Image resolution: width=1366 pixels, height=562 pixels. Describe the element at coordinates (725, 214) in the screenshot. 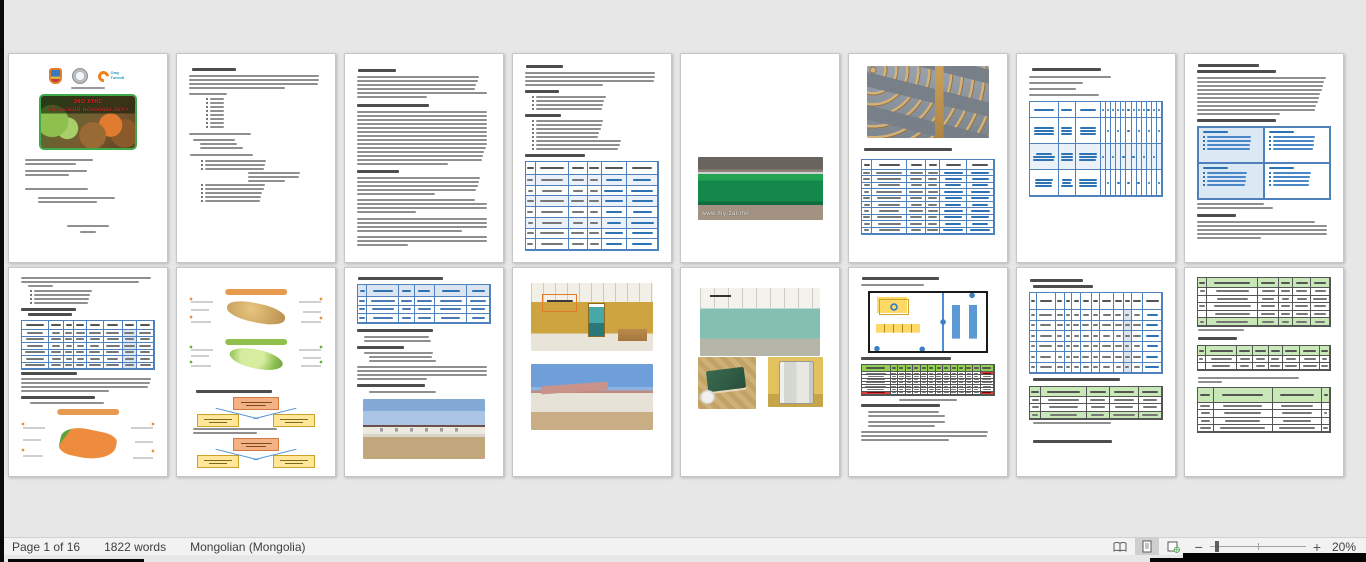

I see `photo-watermark: www.my-zar.mn` at that location.